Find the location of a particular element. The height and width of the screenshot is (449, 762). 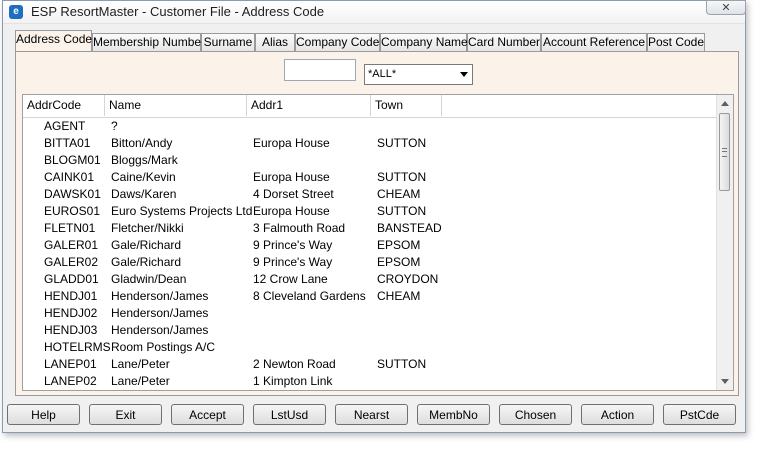

column-header-name: Name is located at coordinates (176, 105).